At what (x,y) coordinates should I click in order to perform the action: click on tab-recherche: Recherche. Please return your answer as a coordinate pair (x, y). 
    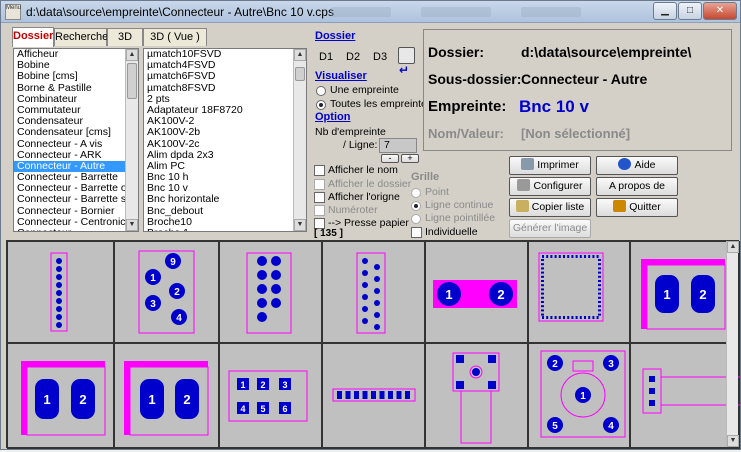
    Looking at the image, I should click on (81, 37).